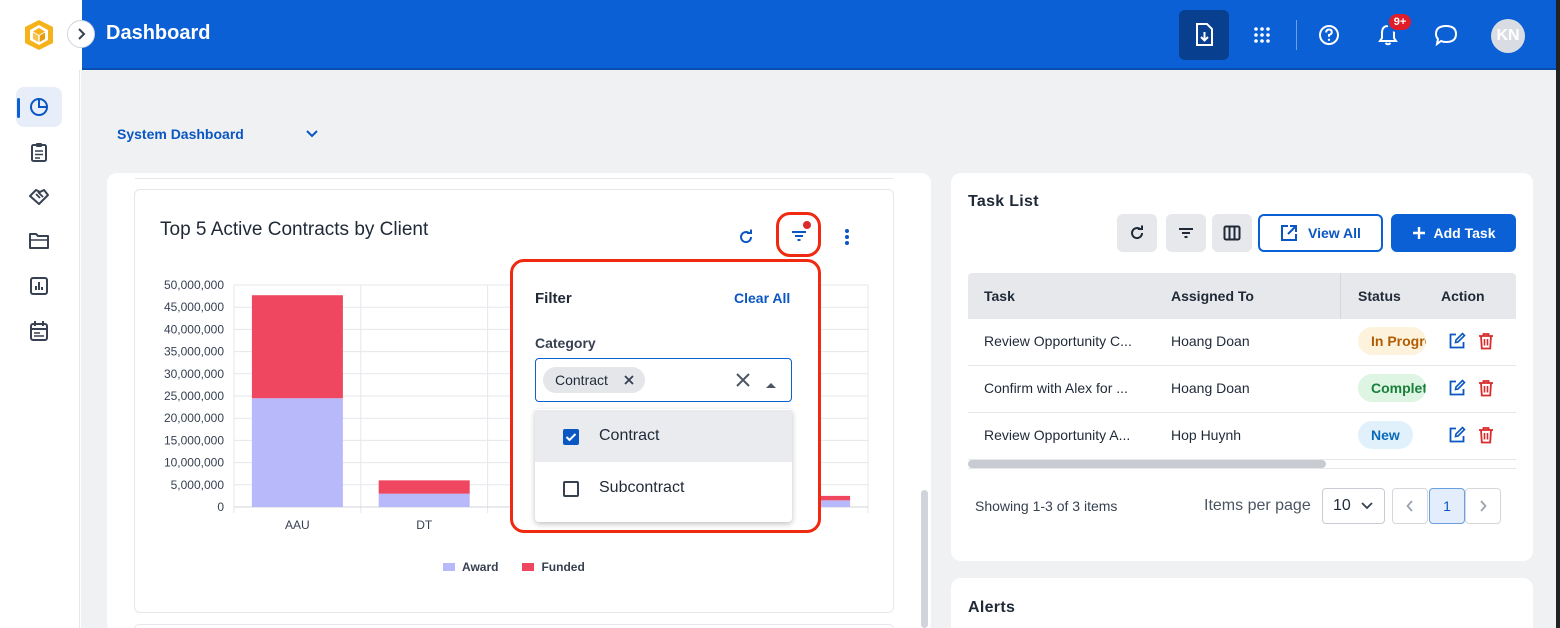 Image resolution: width=1560 pixels, height=628 pixels. Describe the element at coordinates (194, 396) in the screenshot. I see `y-tick-label: 25,000,000` at that location.